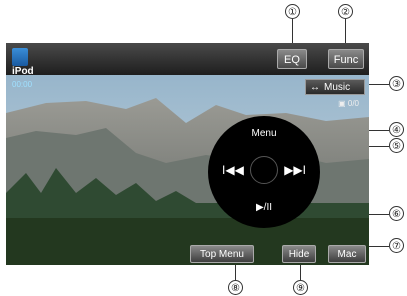 Image resolution: width=407 pixels, height=296 pixels. I want to click on mac-button: Mac, so click(347, 254).